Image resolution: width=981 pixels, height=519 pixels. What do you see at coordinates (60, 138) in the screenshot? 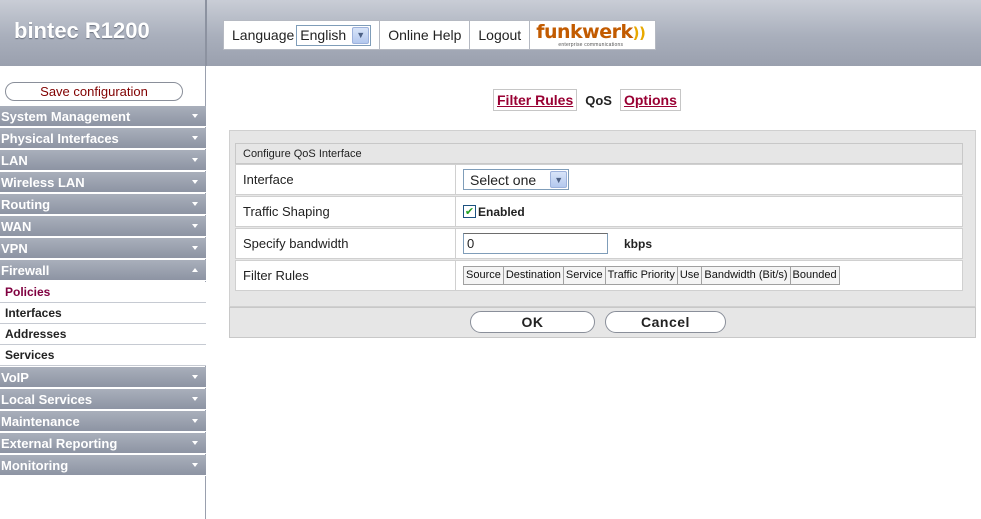
I see `sidebar-item-label: Physical Interfaces` at bounding box center [60, 138].